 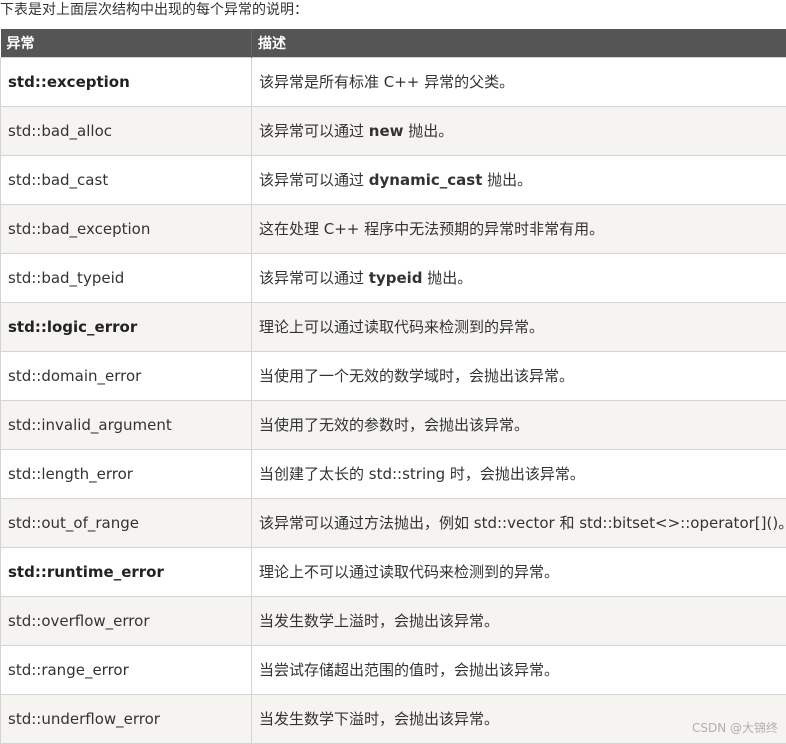 I want to click on exception-name: std::runtime_error, so click(x=126, y=571).